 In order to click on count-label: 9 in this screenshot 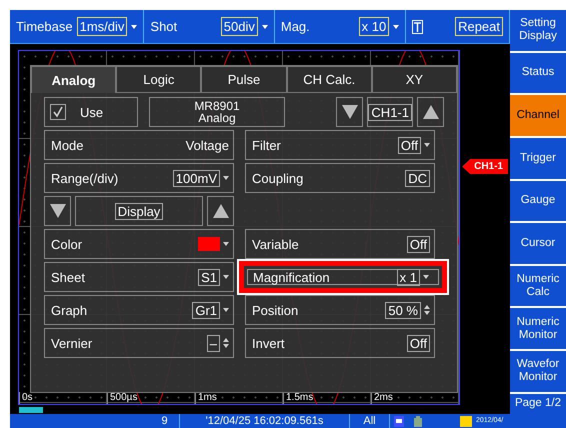, I will do `click(165, 421)`.